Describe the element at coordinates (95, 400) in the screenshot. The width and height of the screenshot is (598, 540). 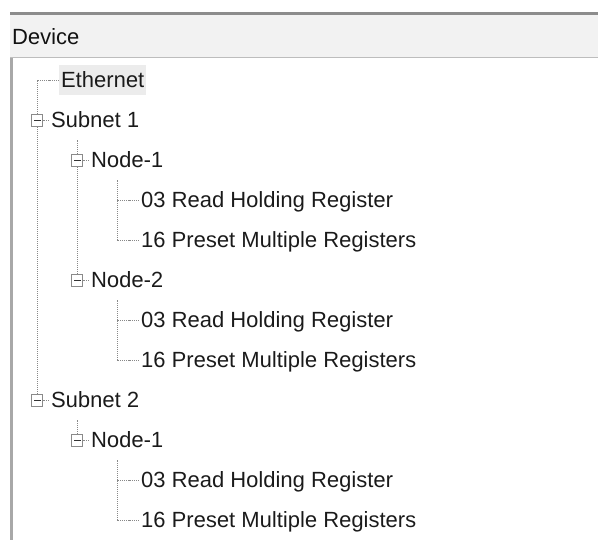
I see `tree-item: Subnet 2` at that location.